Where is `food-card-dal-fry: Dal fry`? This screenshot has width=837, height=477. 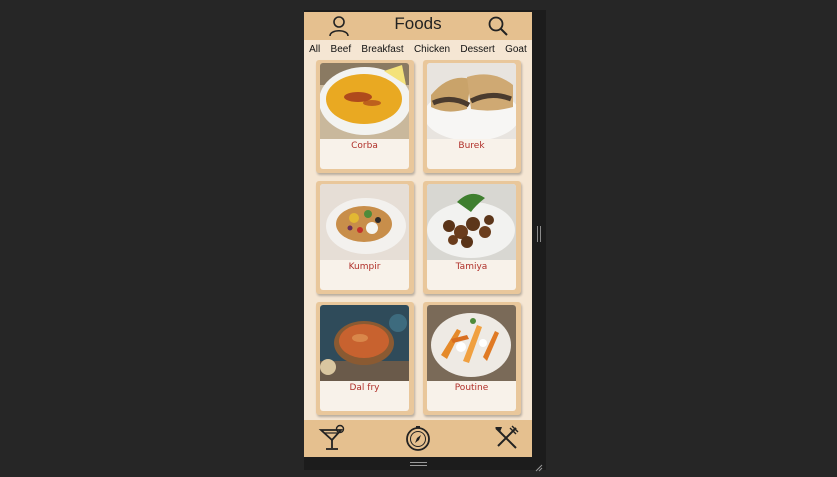
food-card-dal-fry: Dal fry is located at coordinates (365, 358).